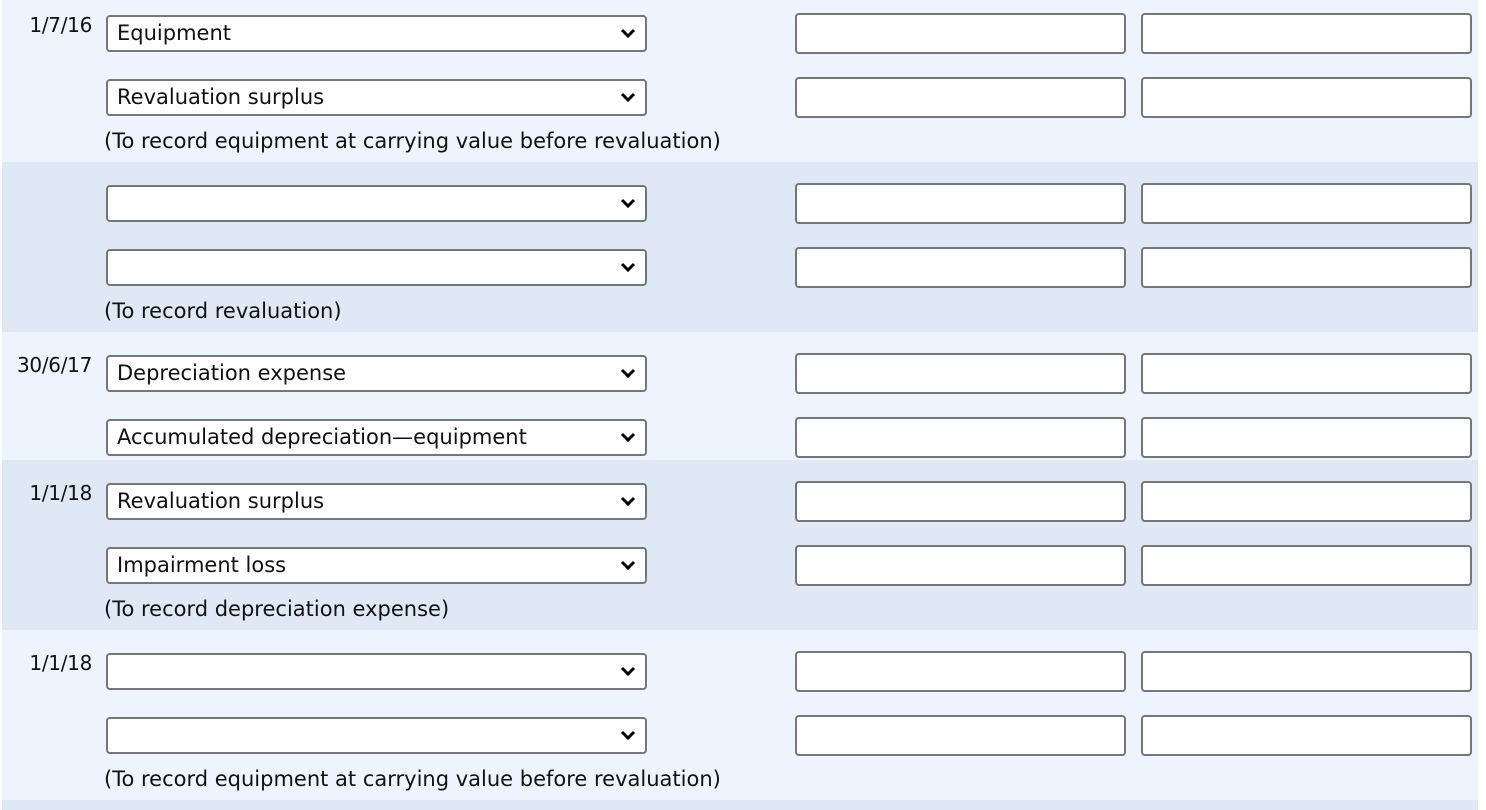 The image size is (1486, 810). I want to click on account-select-value: Accumulated depreciation—equipment, so click(322, 437).